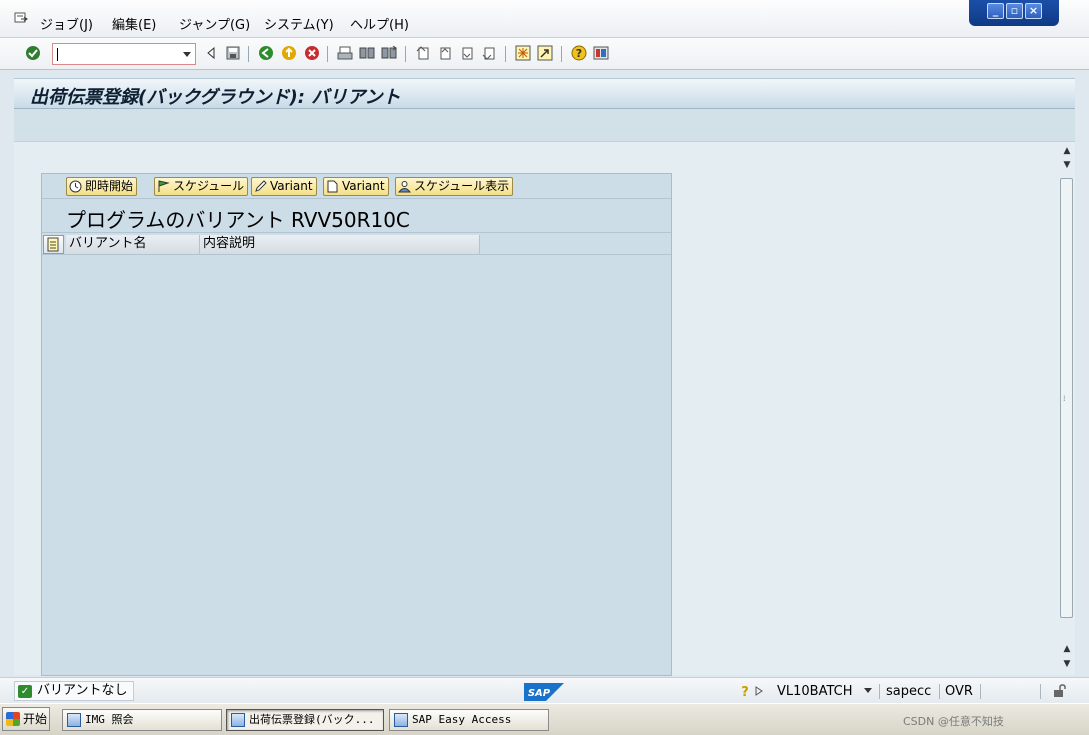  I want to click on next-page-icon, so click(467, 53).